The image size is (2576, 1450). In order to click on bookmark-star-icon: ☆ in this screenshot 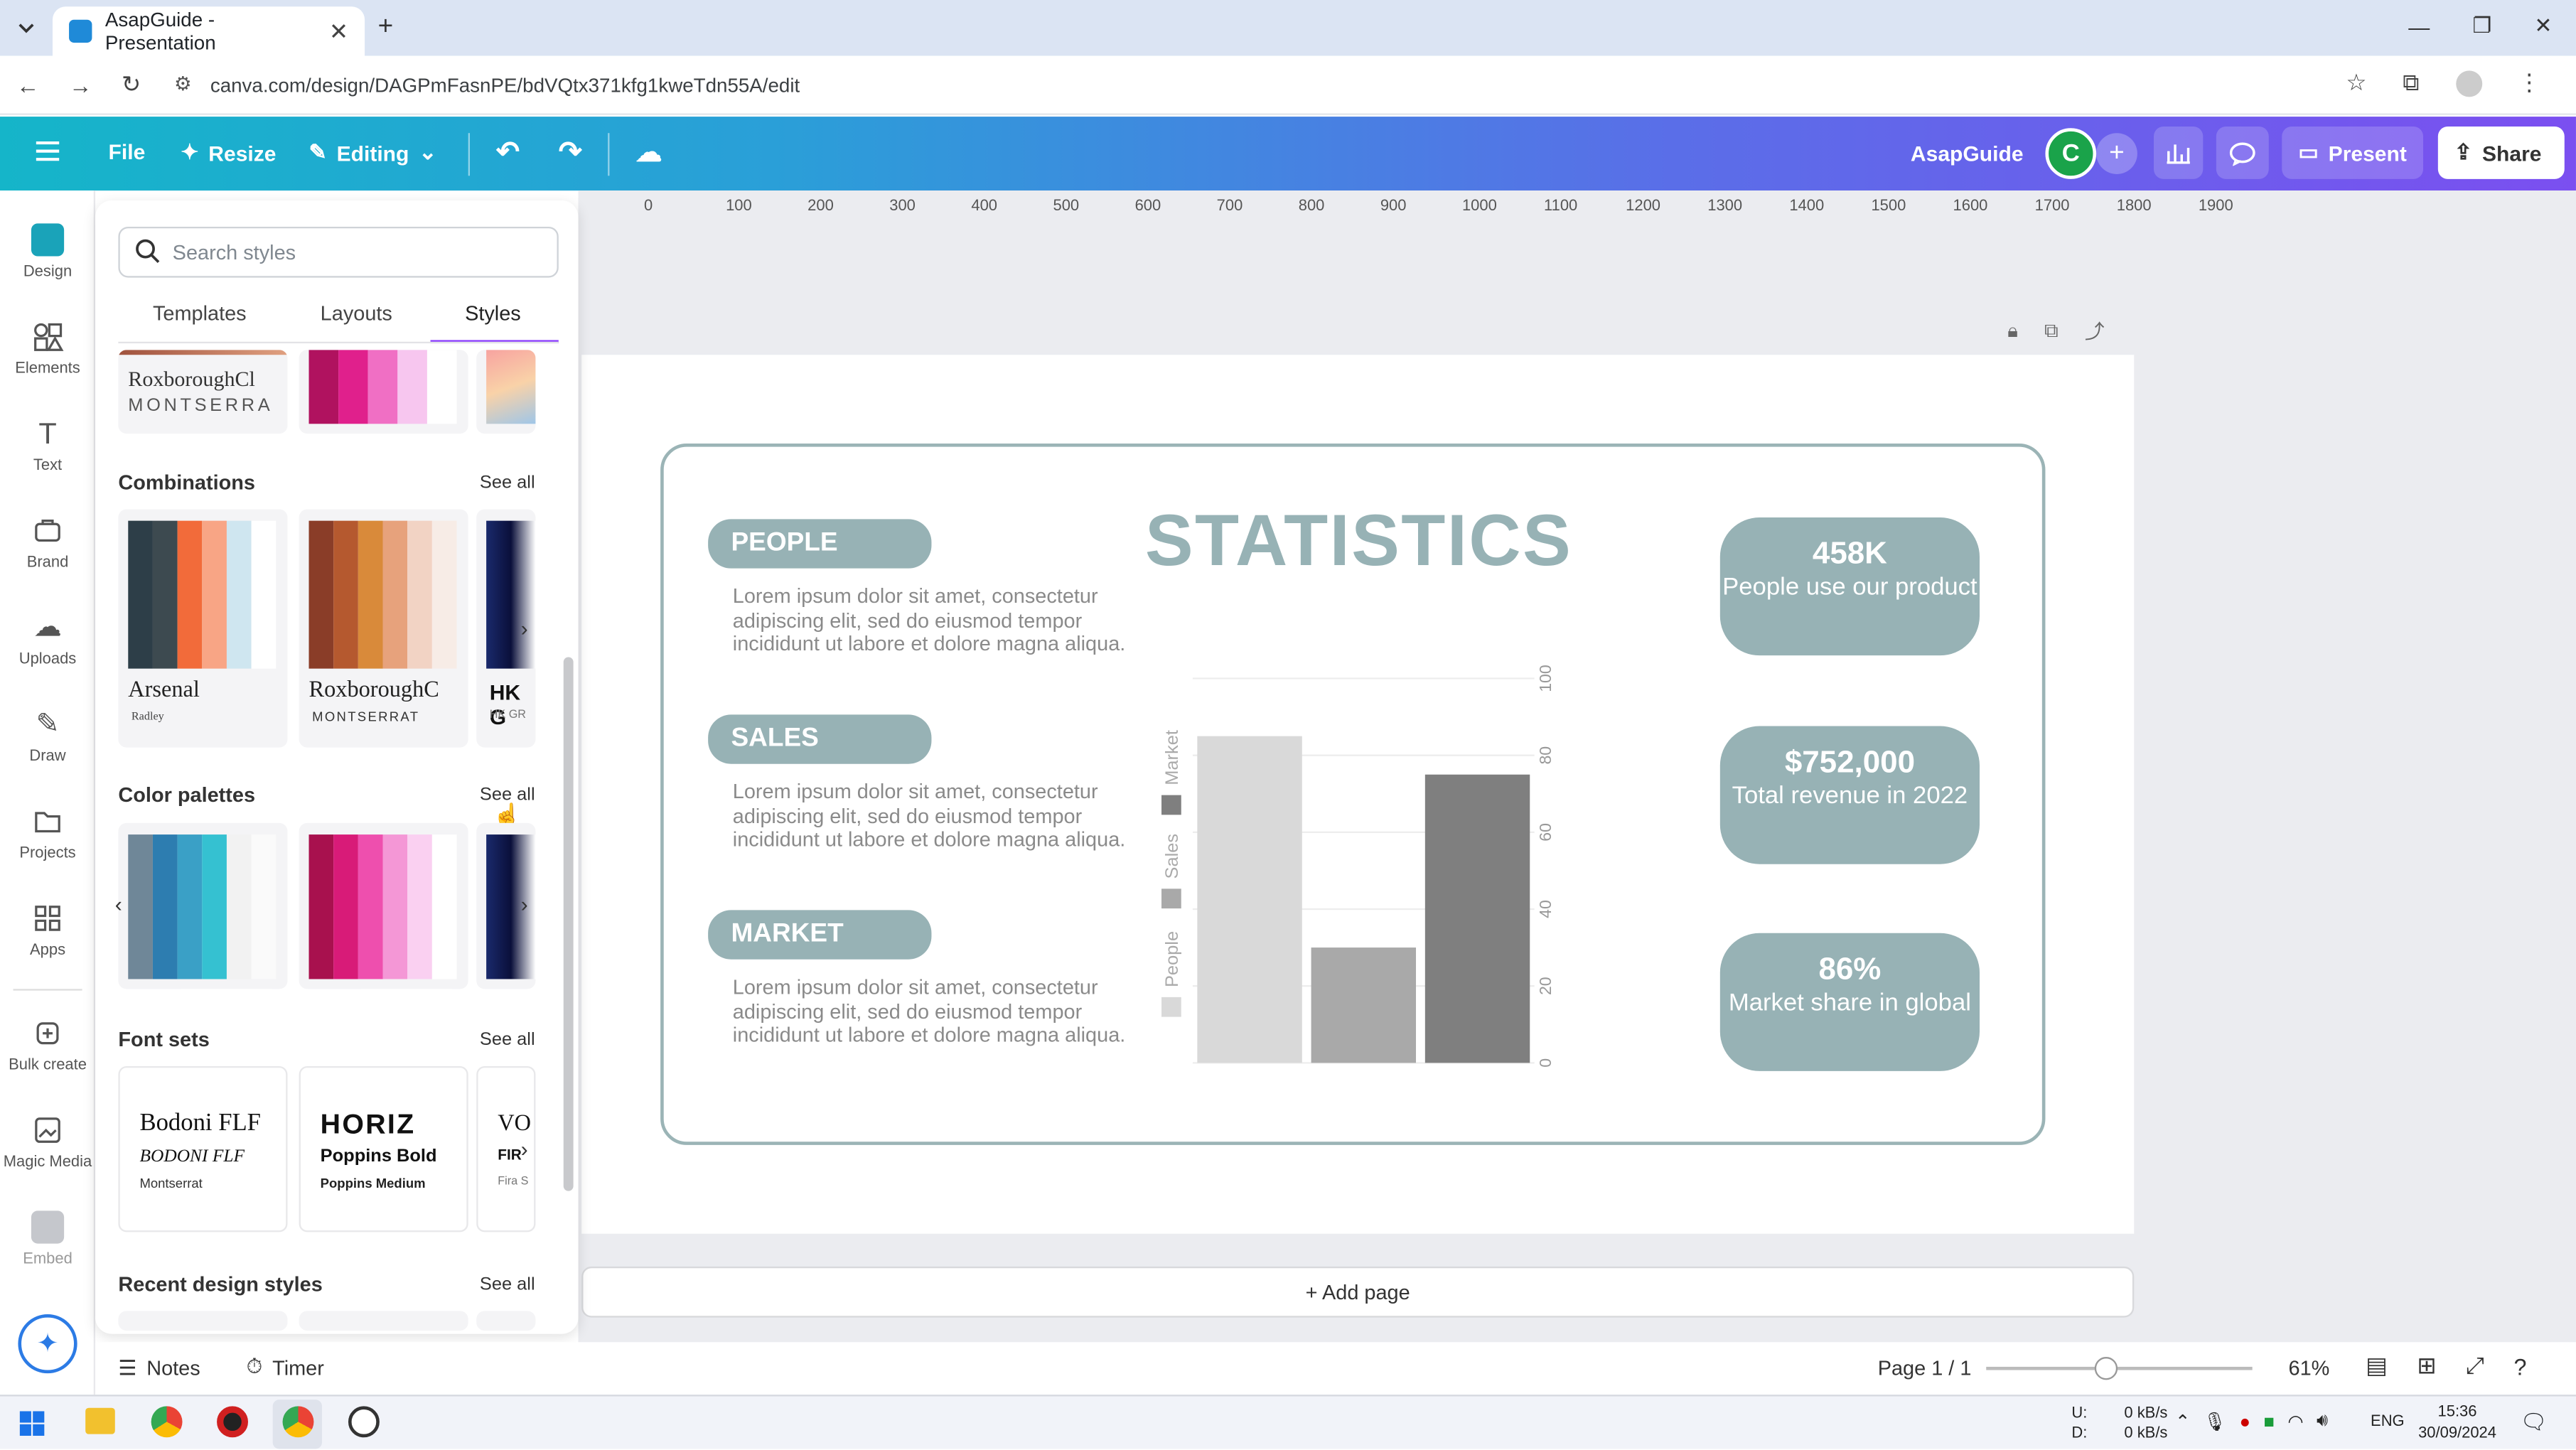, I will do `click(2356, 83)`.